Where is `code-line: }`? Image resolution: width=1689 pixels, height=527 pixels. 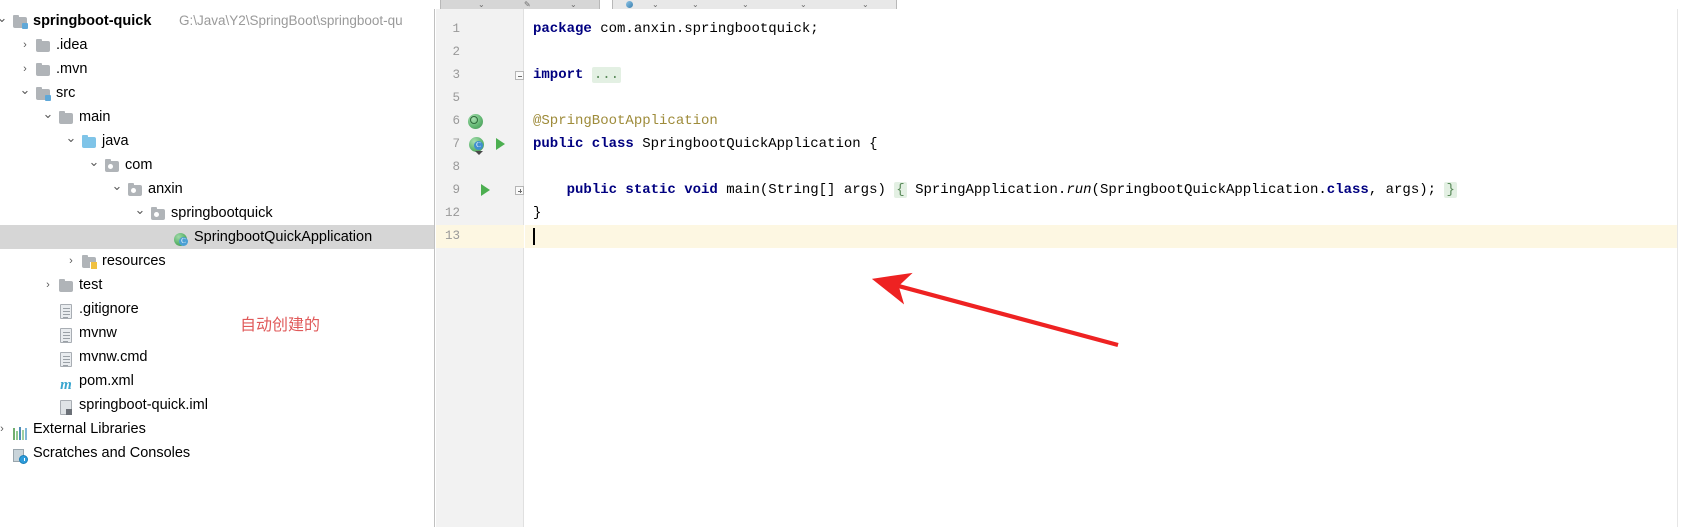 code-line: } is located at coordinates (1107, 213).